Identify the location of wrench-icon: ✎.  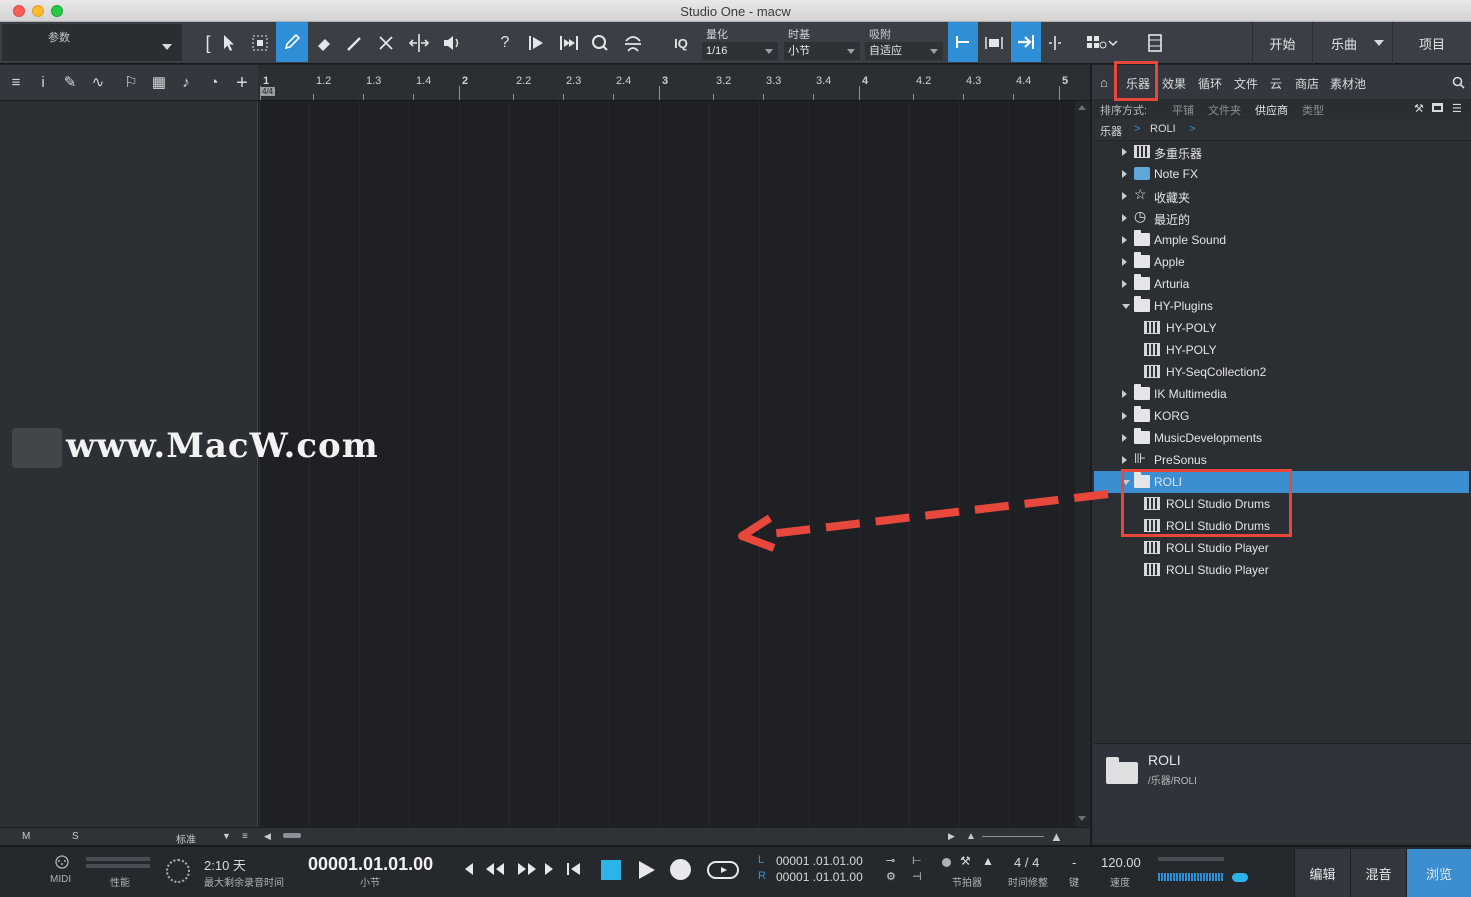
(70, 83).